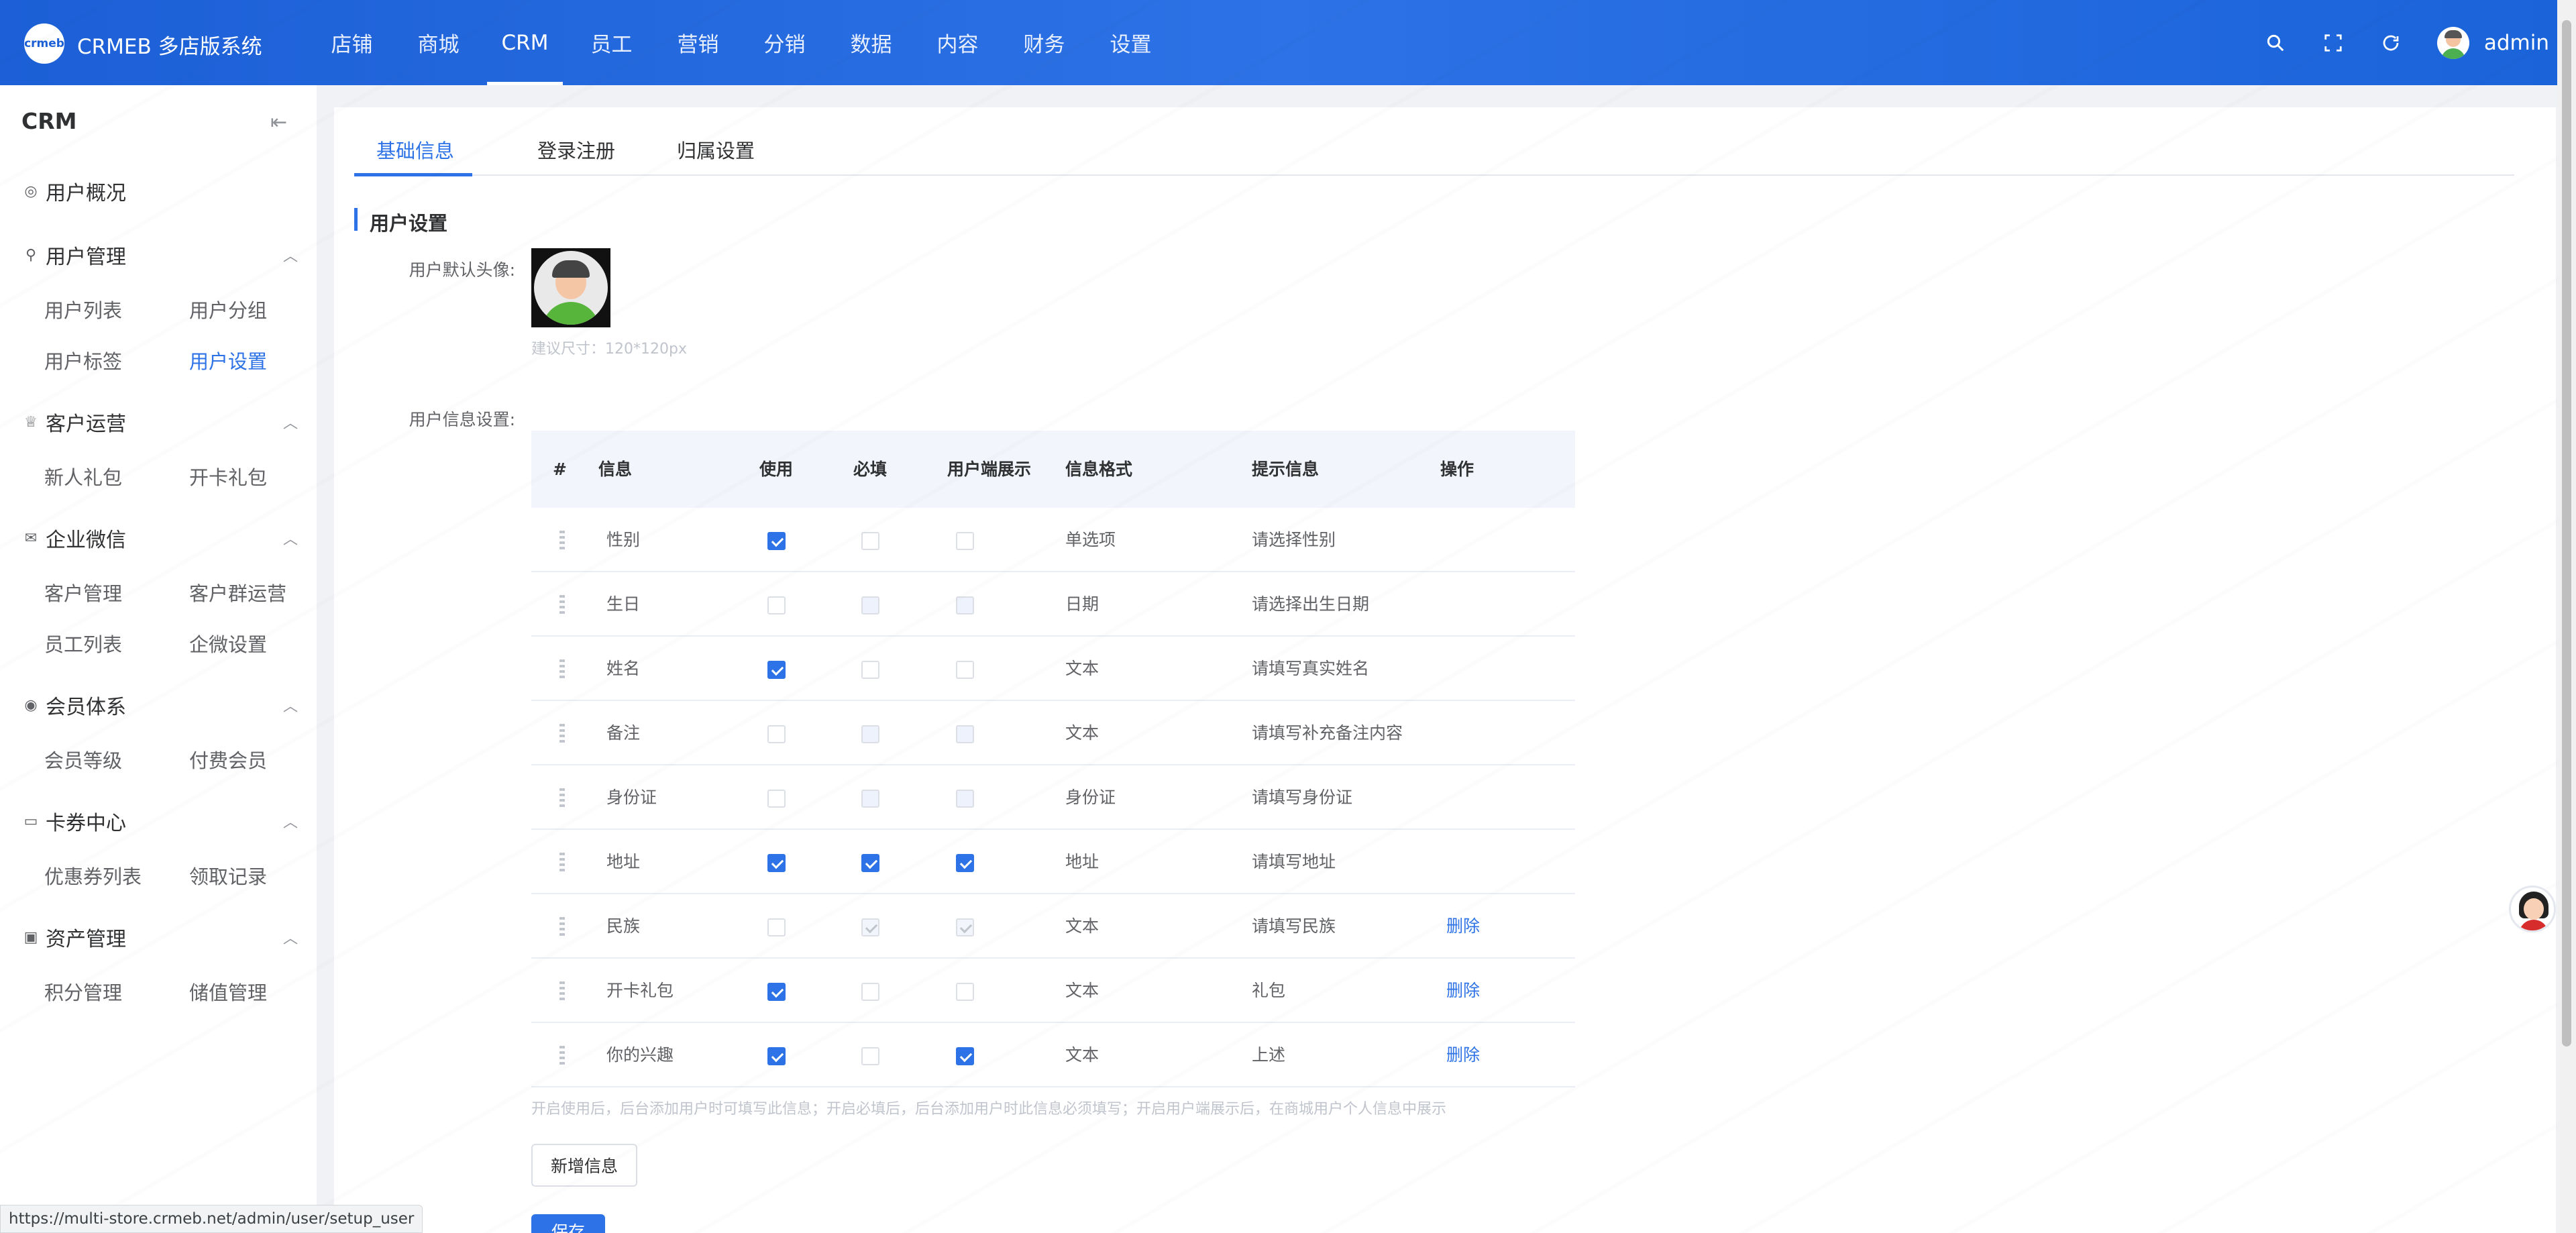 The image size is (2576, 1233). Describe the element at coordinates (400, 222) in the screenshot. I see `section-title: 用户设置` at that location.